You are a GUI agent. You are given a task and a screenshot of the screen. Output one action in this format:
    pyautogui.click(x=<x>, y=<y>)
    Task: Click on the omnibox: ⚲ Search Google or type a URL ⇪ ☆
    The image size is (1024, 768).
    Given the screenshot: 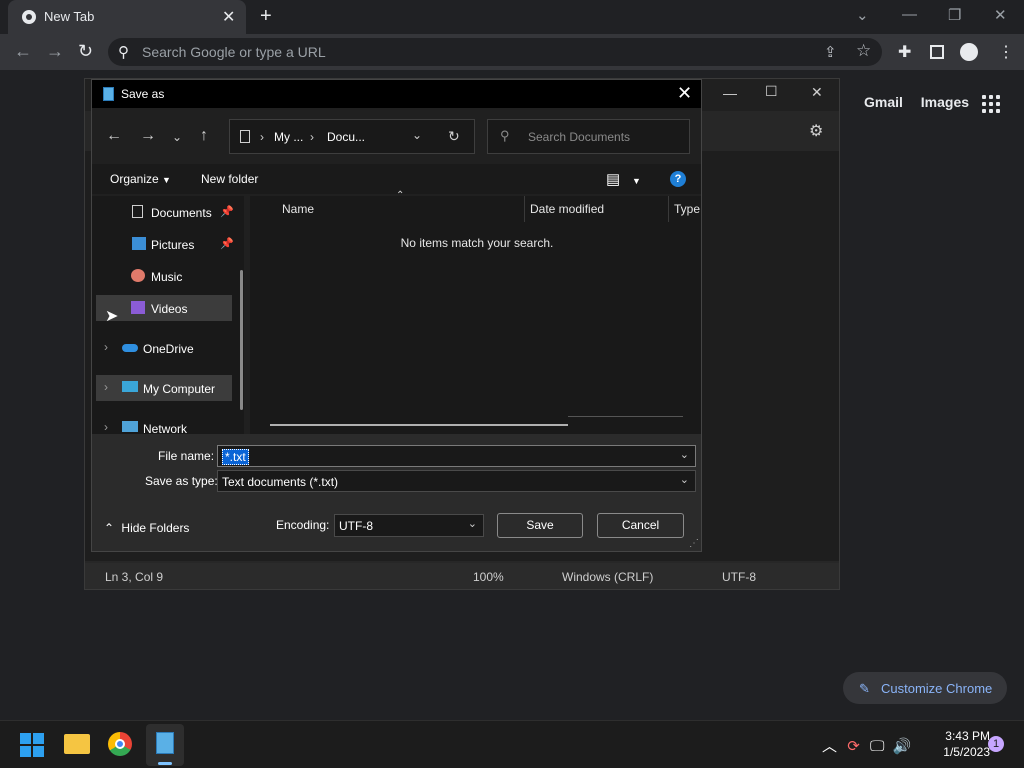 What is the action you would take?
    pyautogui.click(x=495, y=52)
    